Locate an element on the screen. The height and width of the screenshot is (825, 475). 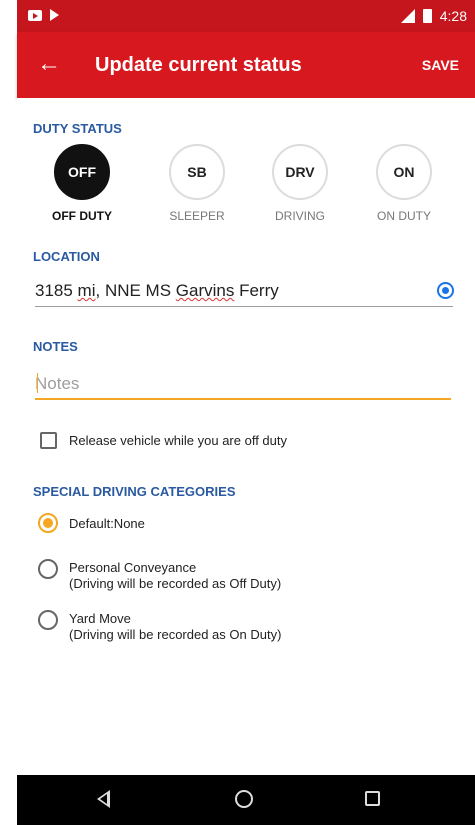
nav-recents-icon is located at coordinates (372, 798).